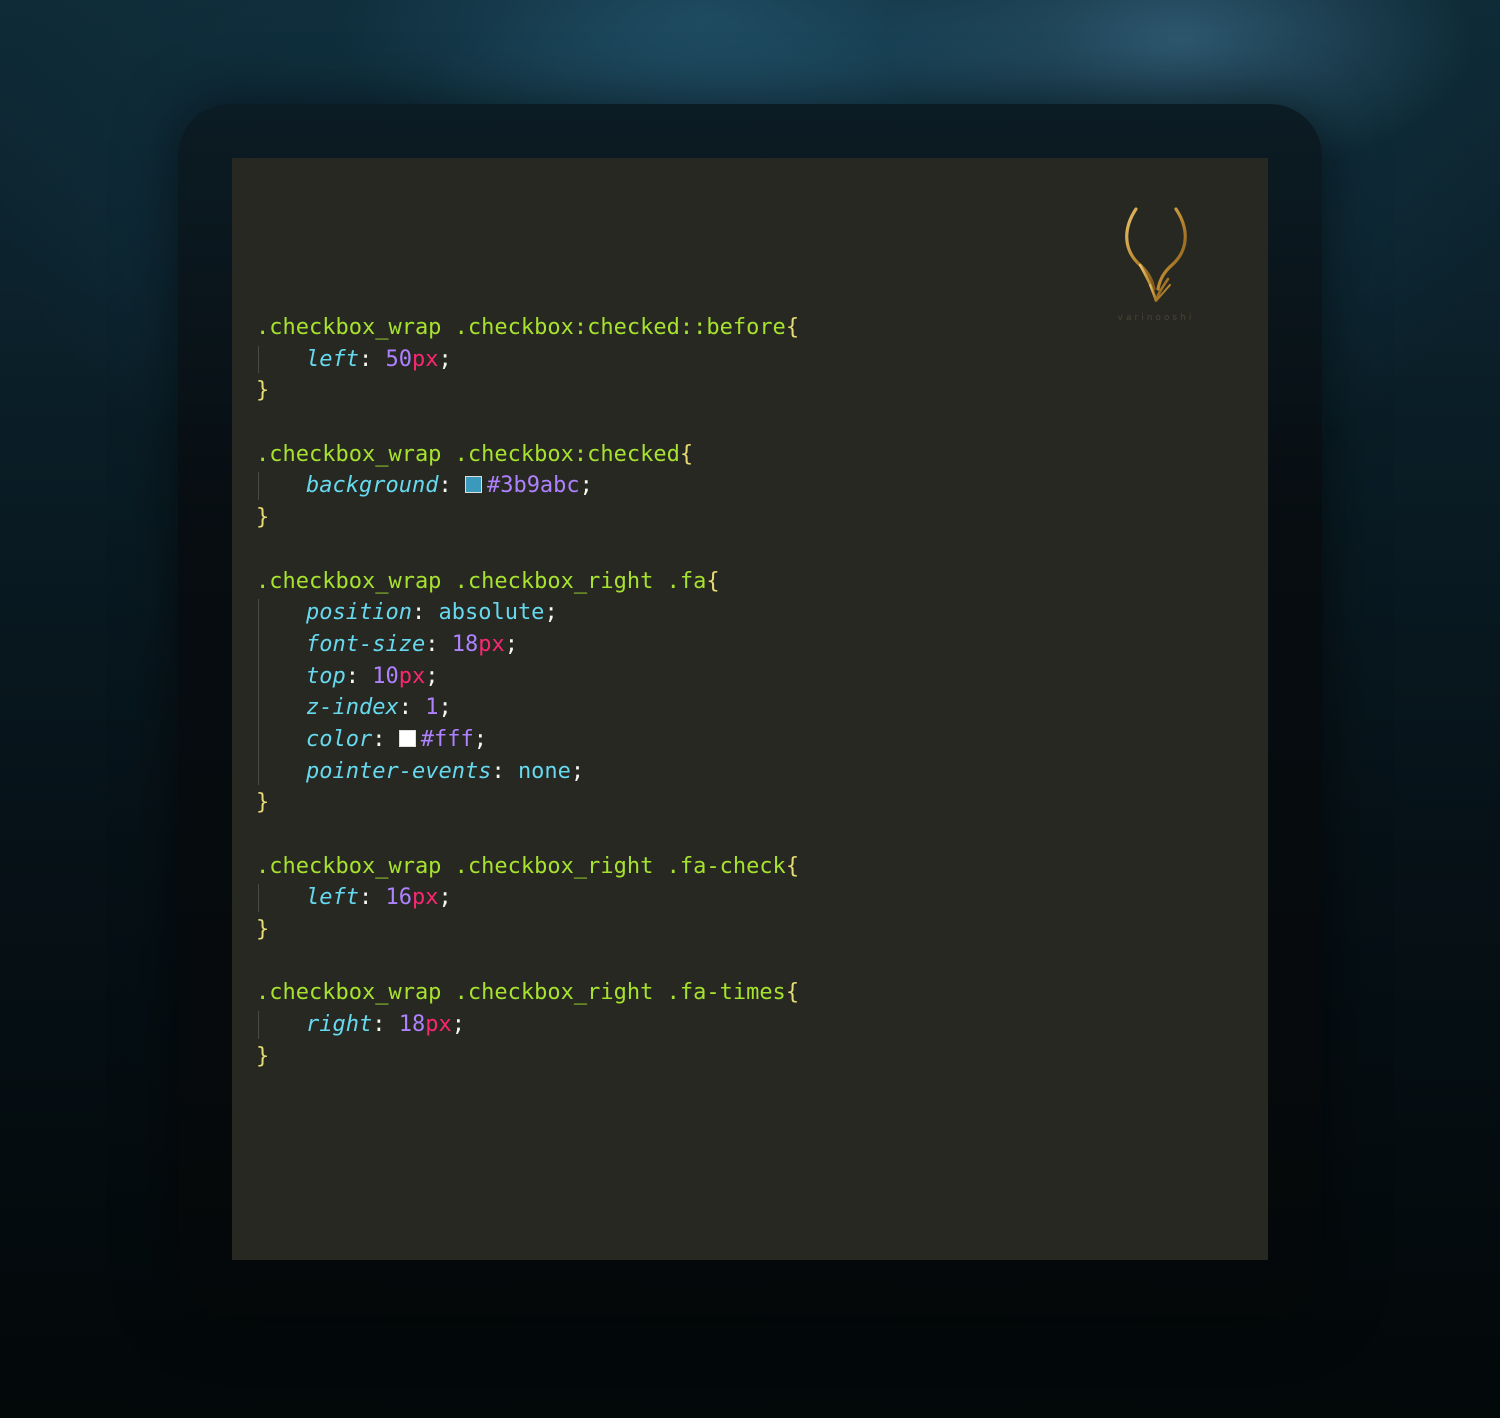 The height and width of the screenshot is (1418, 1500). I want to click on declaration-line: right: 18px;, so click(527, 1025).